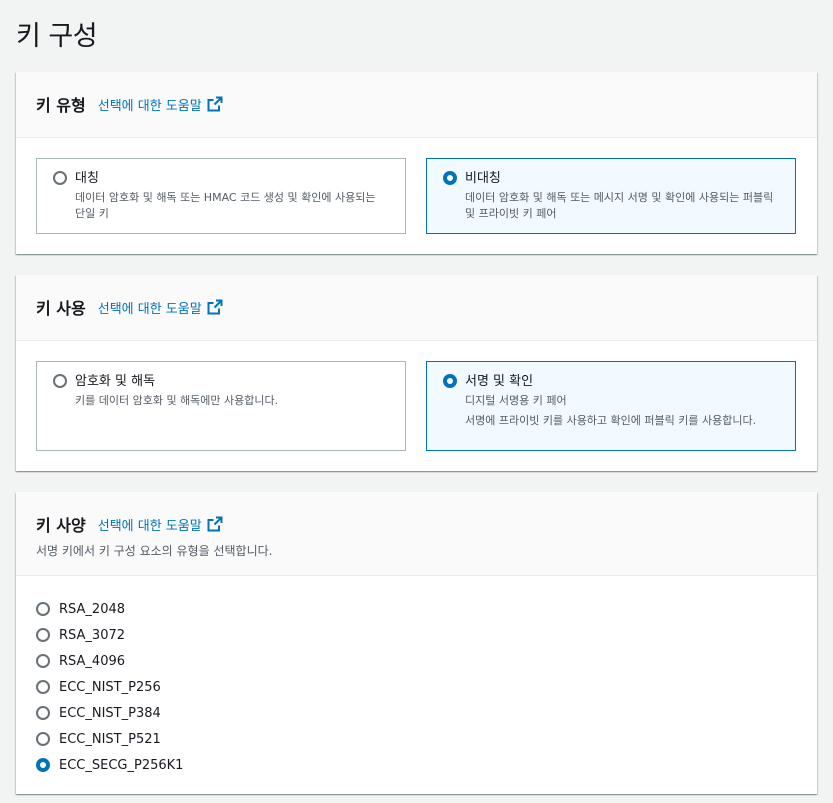 The width and height of the screenshot is (833, 803). Describe the element at coordinates (115, 381) in the screenshot. I see `encrypt-decrypt-label: 암호화 및 해독` at that location.